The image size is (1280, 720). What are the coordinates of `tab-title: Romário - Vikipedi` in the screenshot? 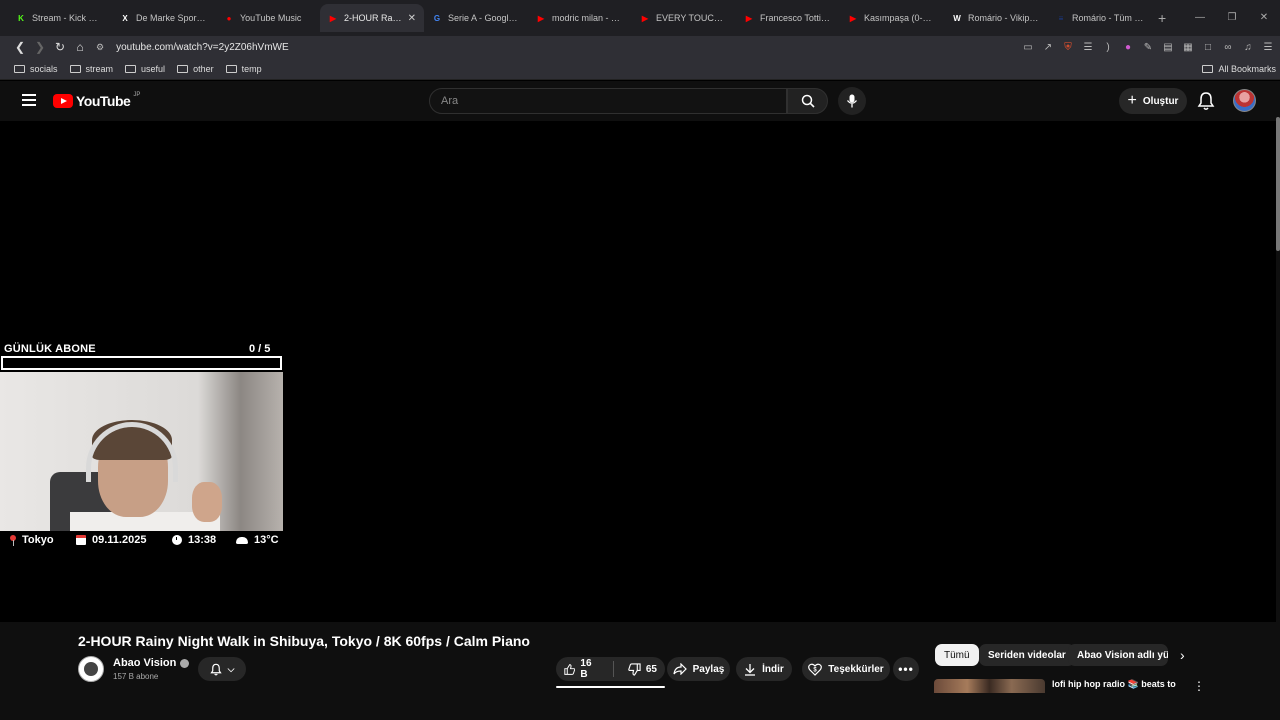 It's located at (1004, 18).